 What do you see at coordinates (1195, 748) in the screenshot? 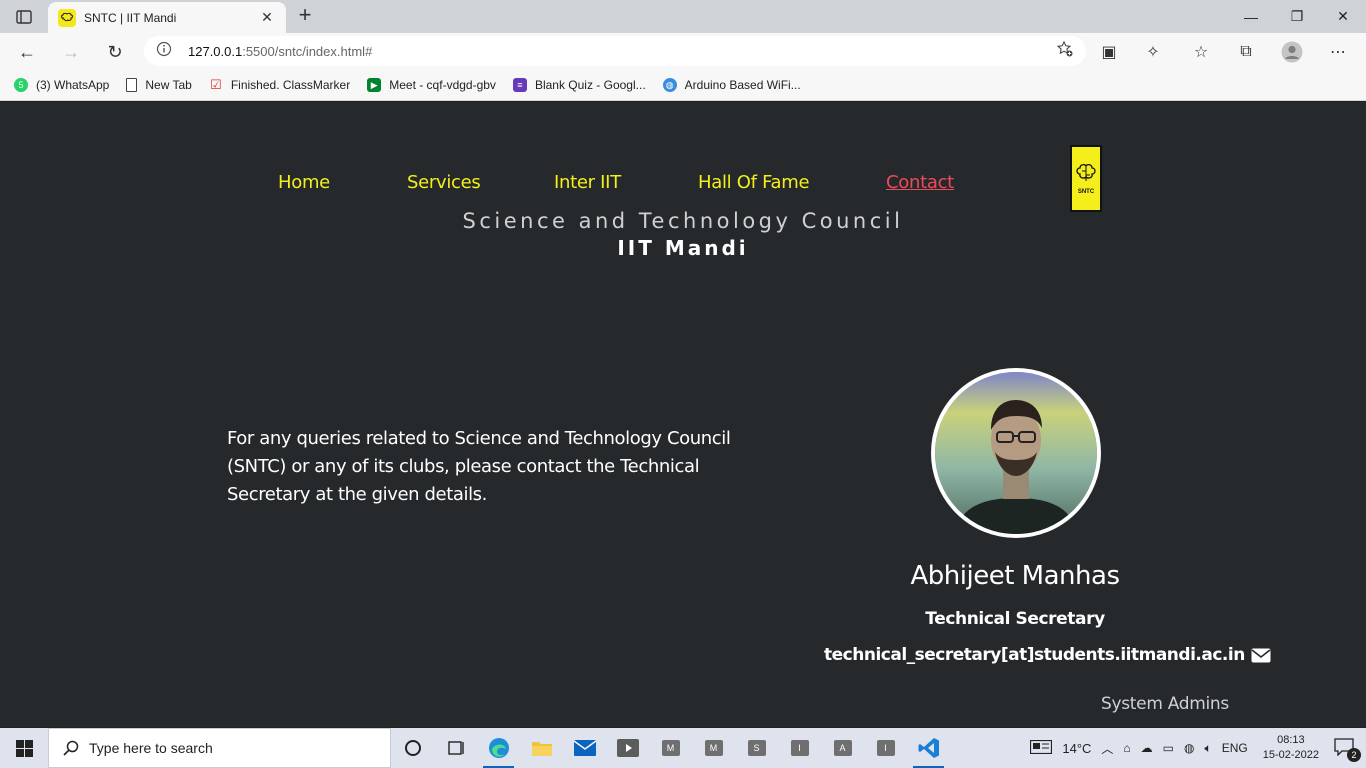
I see `system-tray: 14°C ︿ ⌂ ☁ ▭ ◍ 🔈︎ ENG 08:13 15-02-2022 2` at bounding box center [1195, 748].